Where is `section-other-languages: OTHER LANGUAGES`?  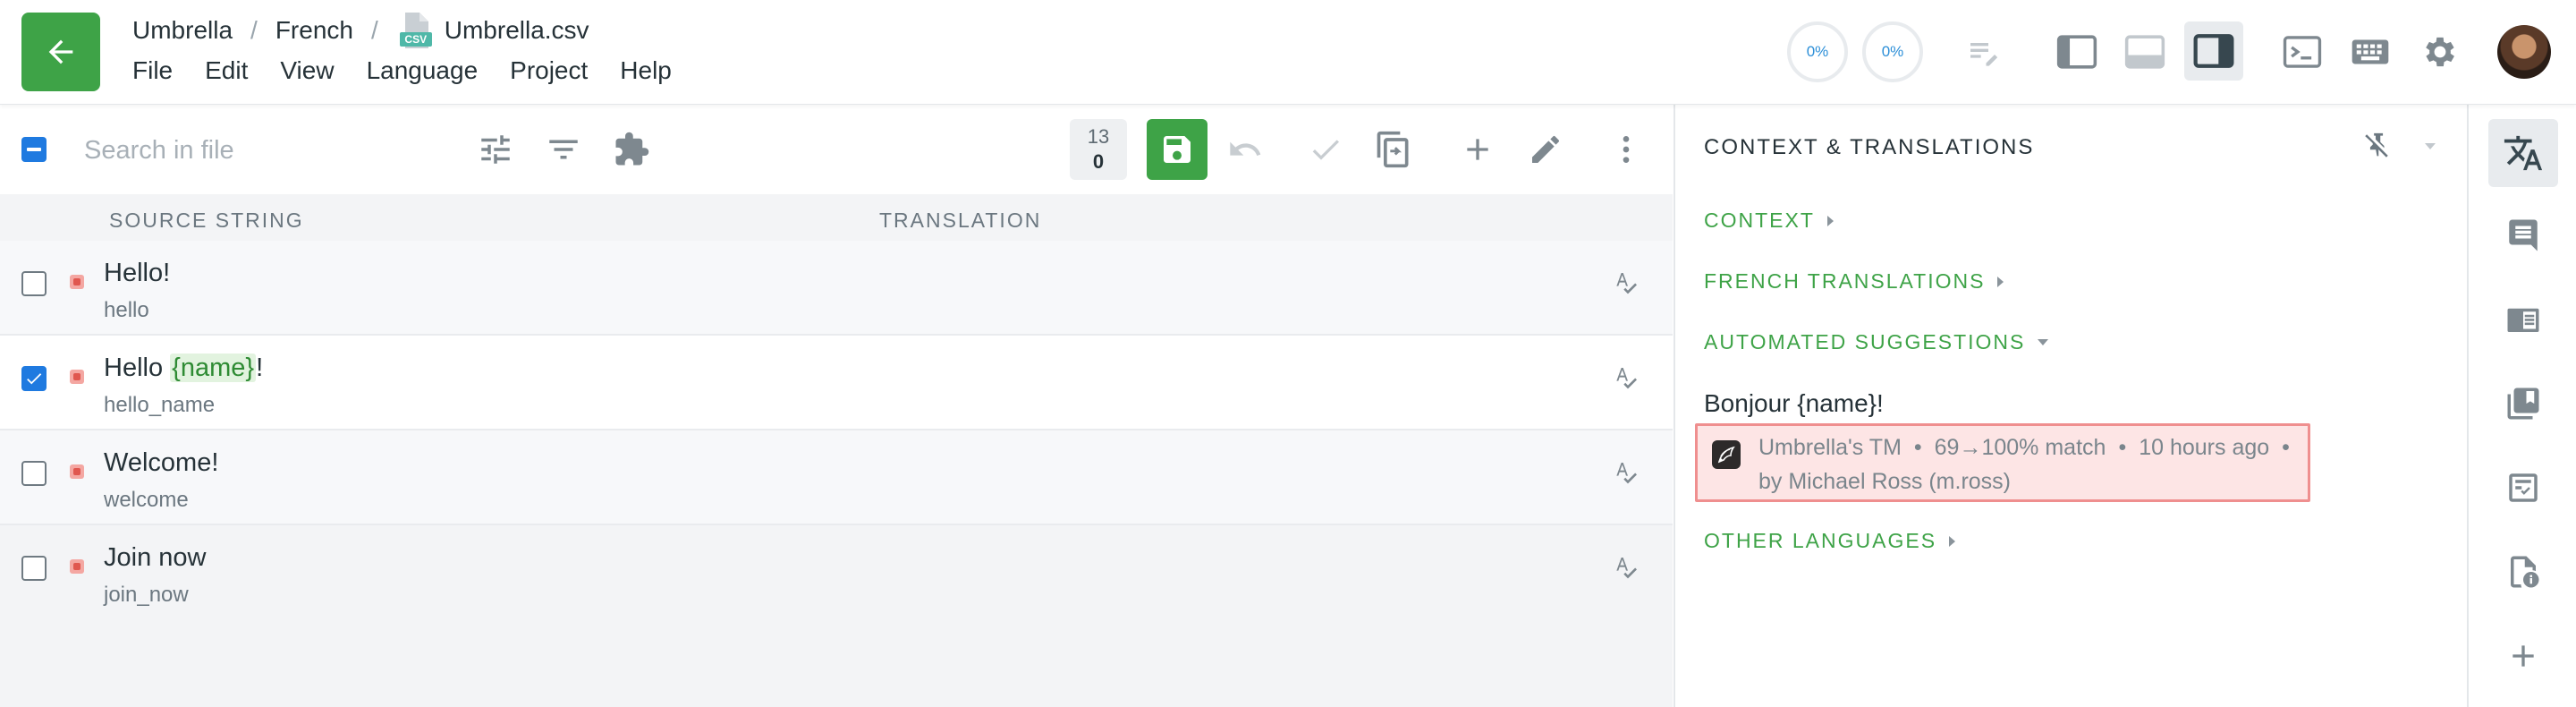 section-other-languages: OTHER LANGUAGES is located at coordinates (1830, 541).